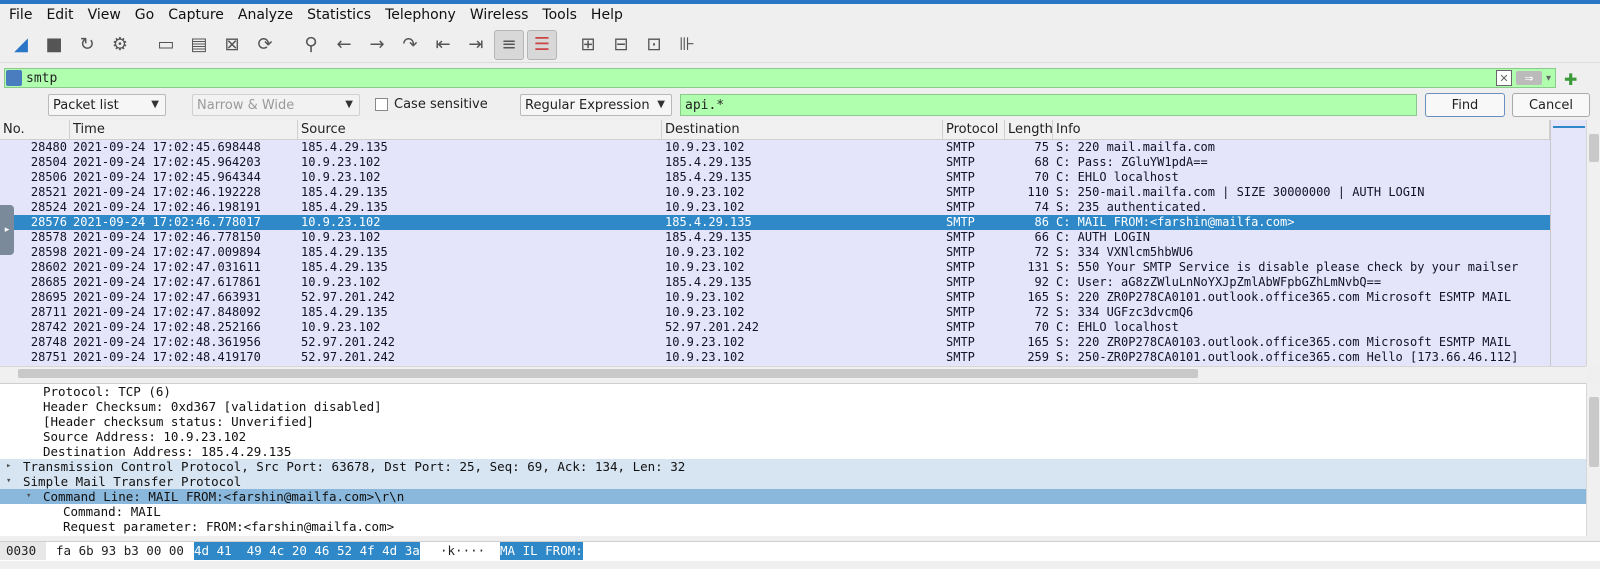 The width and height of the screenshot is (1600, 569). Describe the element at coordinates (1548, 78) in the screenshot. I see `recent-filters-dropdown-icon: ▾` at that location.